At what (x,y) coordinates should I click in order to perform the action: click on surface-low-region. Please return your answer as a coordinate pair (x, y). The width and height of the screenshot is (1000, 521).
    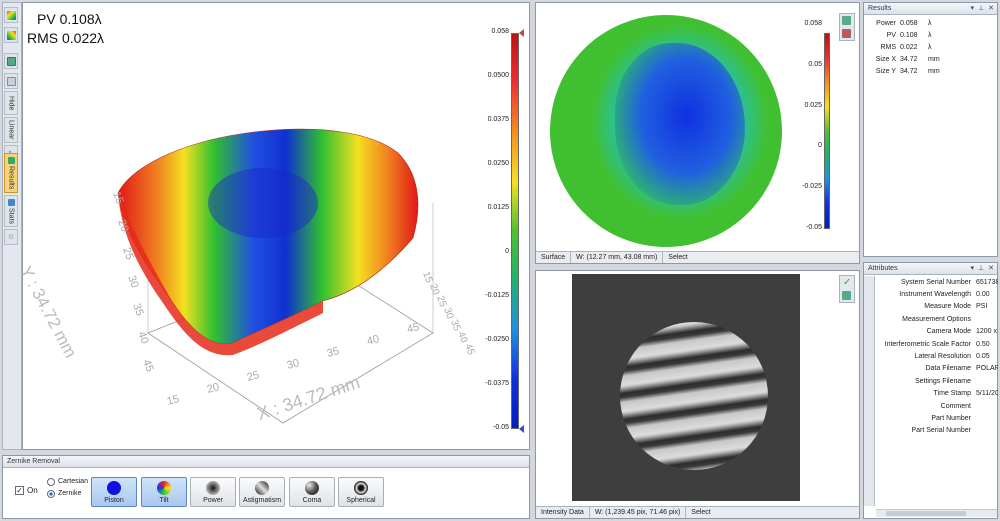
    Looking at the image, I should click on (263, 203).